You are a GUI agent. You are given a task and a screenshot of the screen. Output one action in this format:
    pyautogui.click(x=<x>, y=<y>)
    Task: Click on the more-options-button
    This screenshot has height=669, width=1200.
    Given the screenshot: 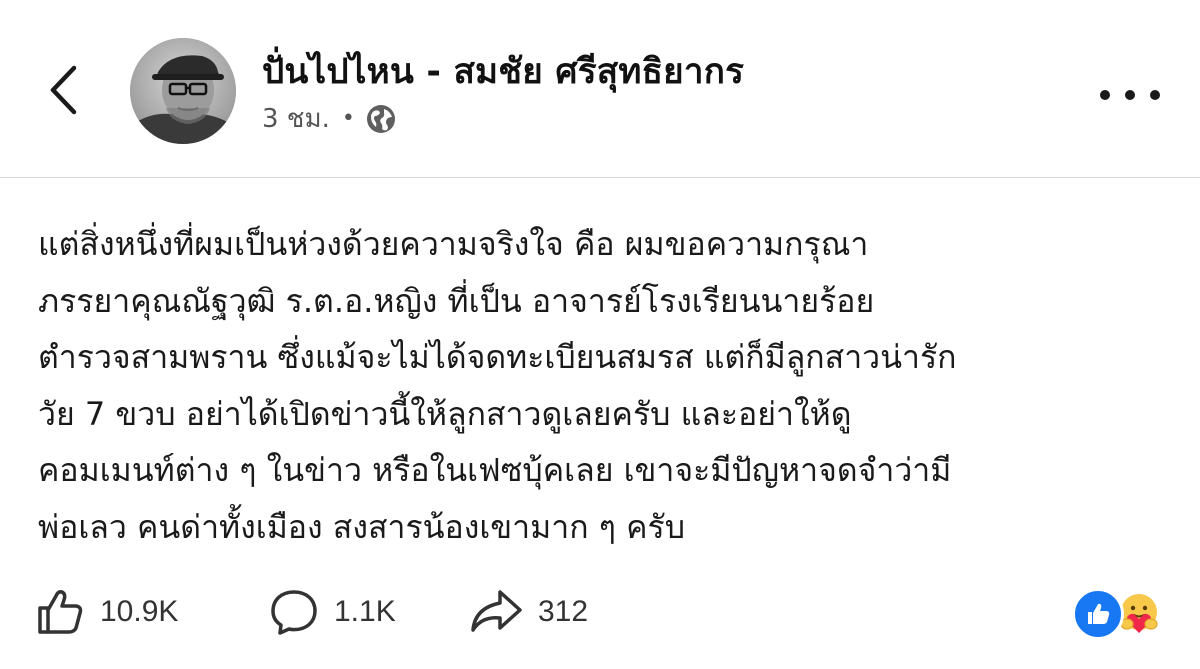 What is the action you would take?
    pyautogui.click(x=1130, y=95)
    